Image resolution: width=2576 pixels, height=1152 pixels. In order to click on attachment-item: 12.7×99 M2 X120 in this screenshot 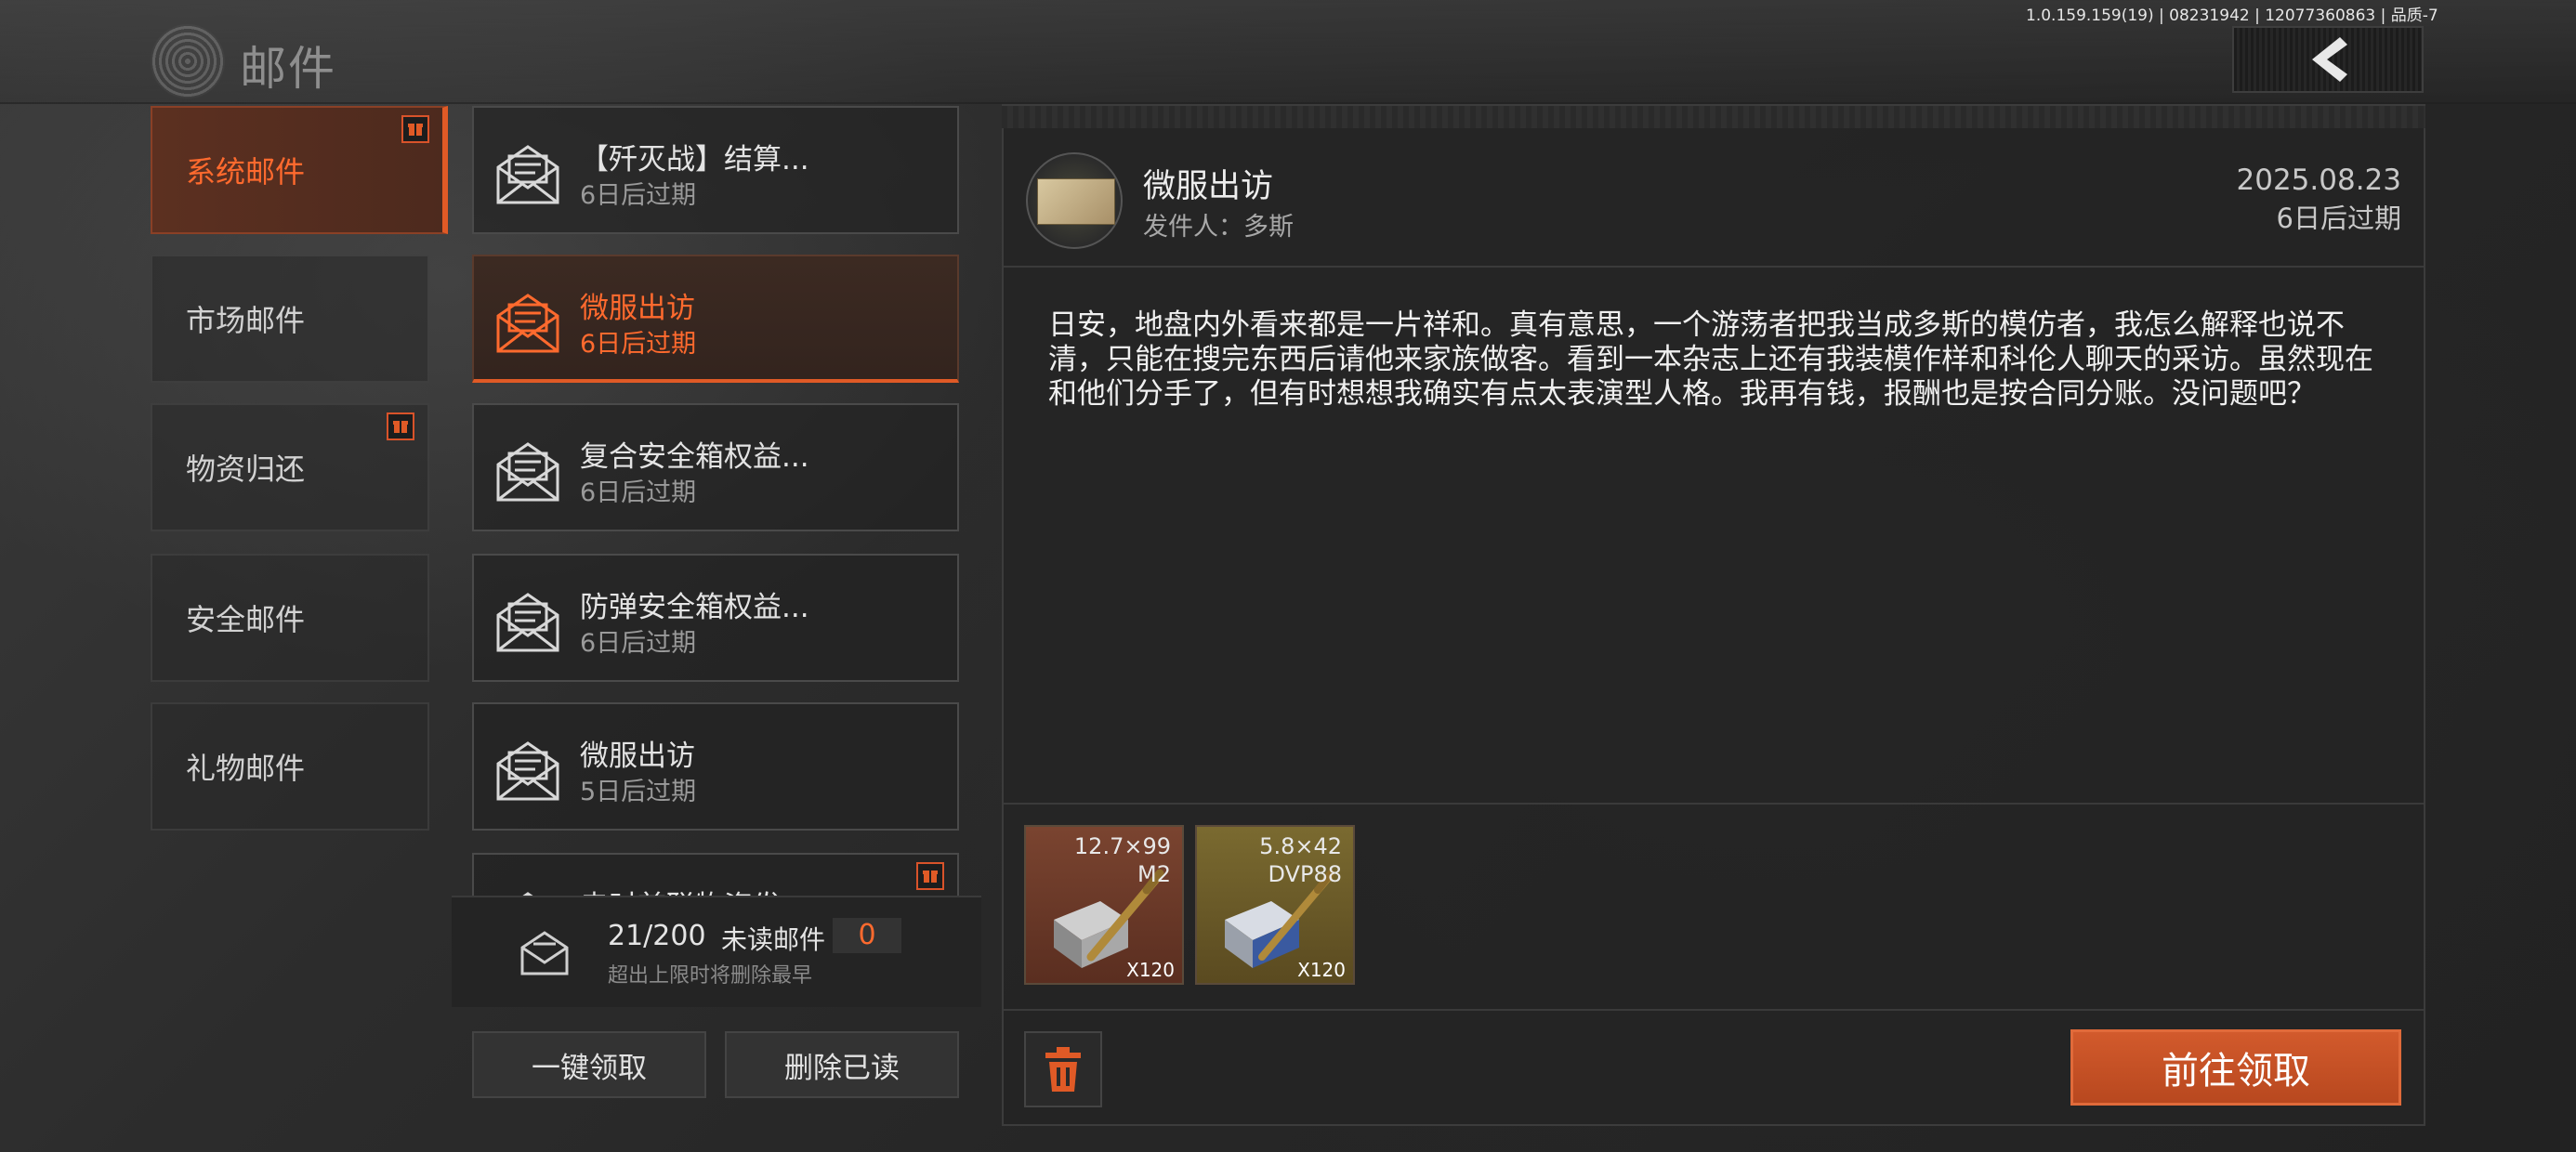, I will do `click(1104, 905)`.